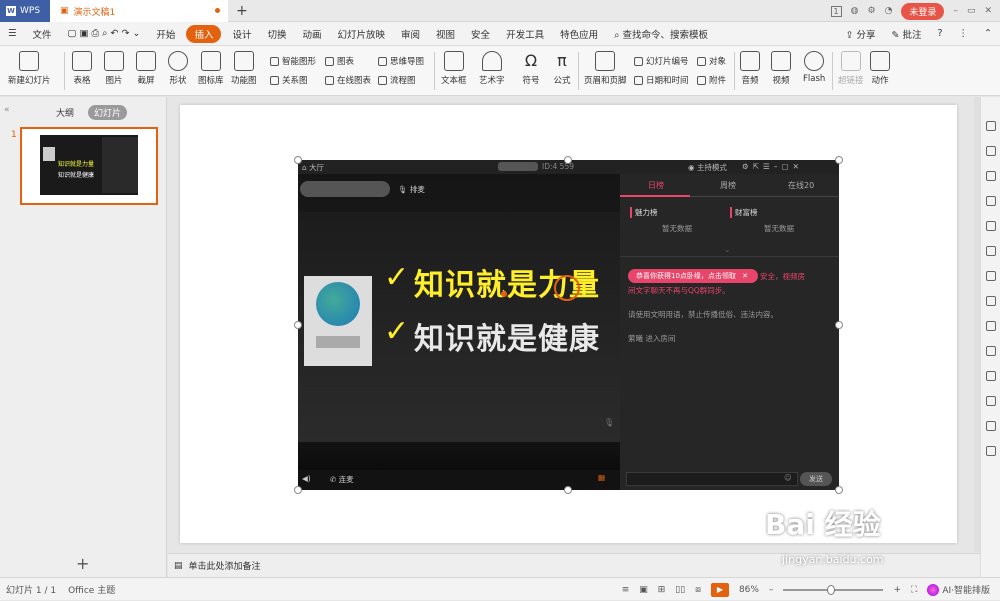 The width and height of the screenshot is (1000, 601). What do you see at coordinates (897, 590) in the screenshot?
I see `zoom-in-button: +` at bounding box center [897, 590].